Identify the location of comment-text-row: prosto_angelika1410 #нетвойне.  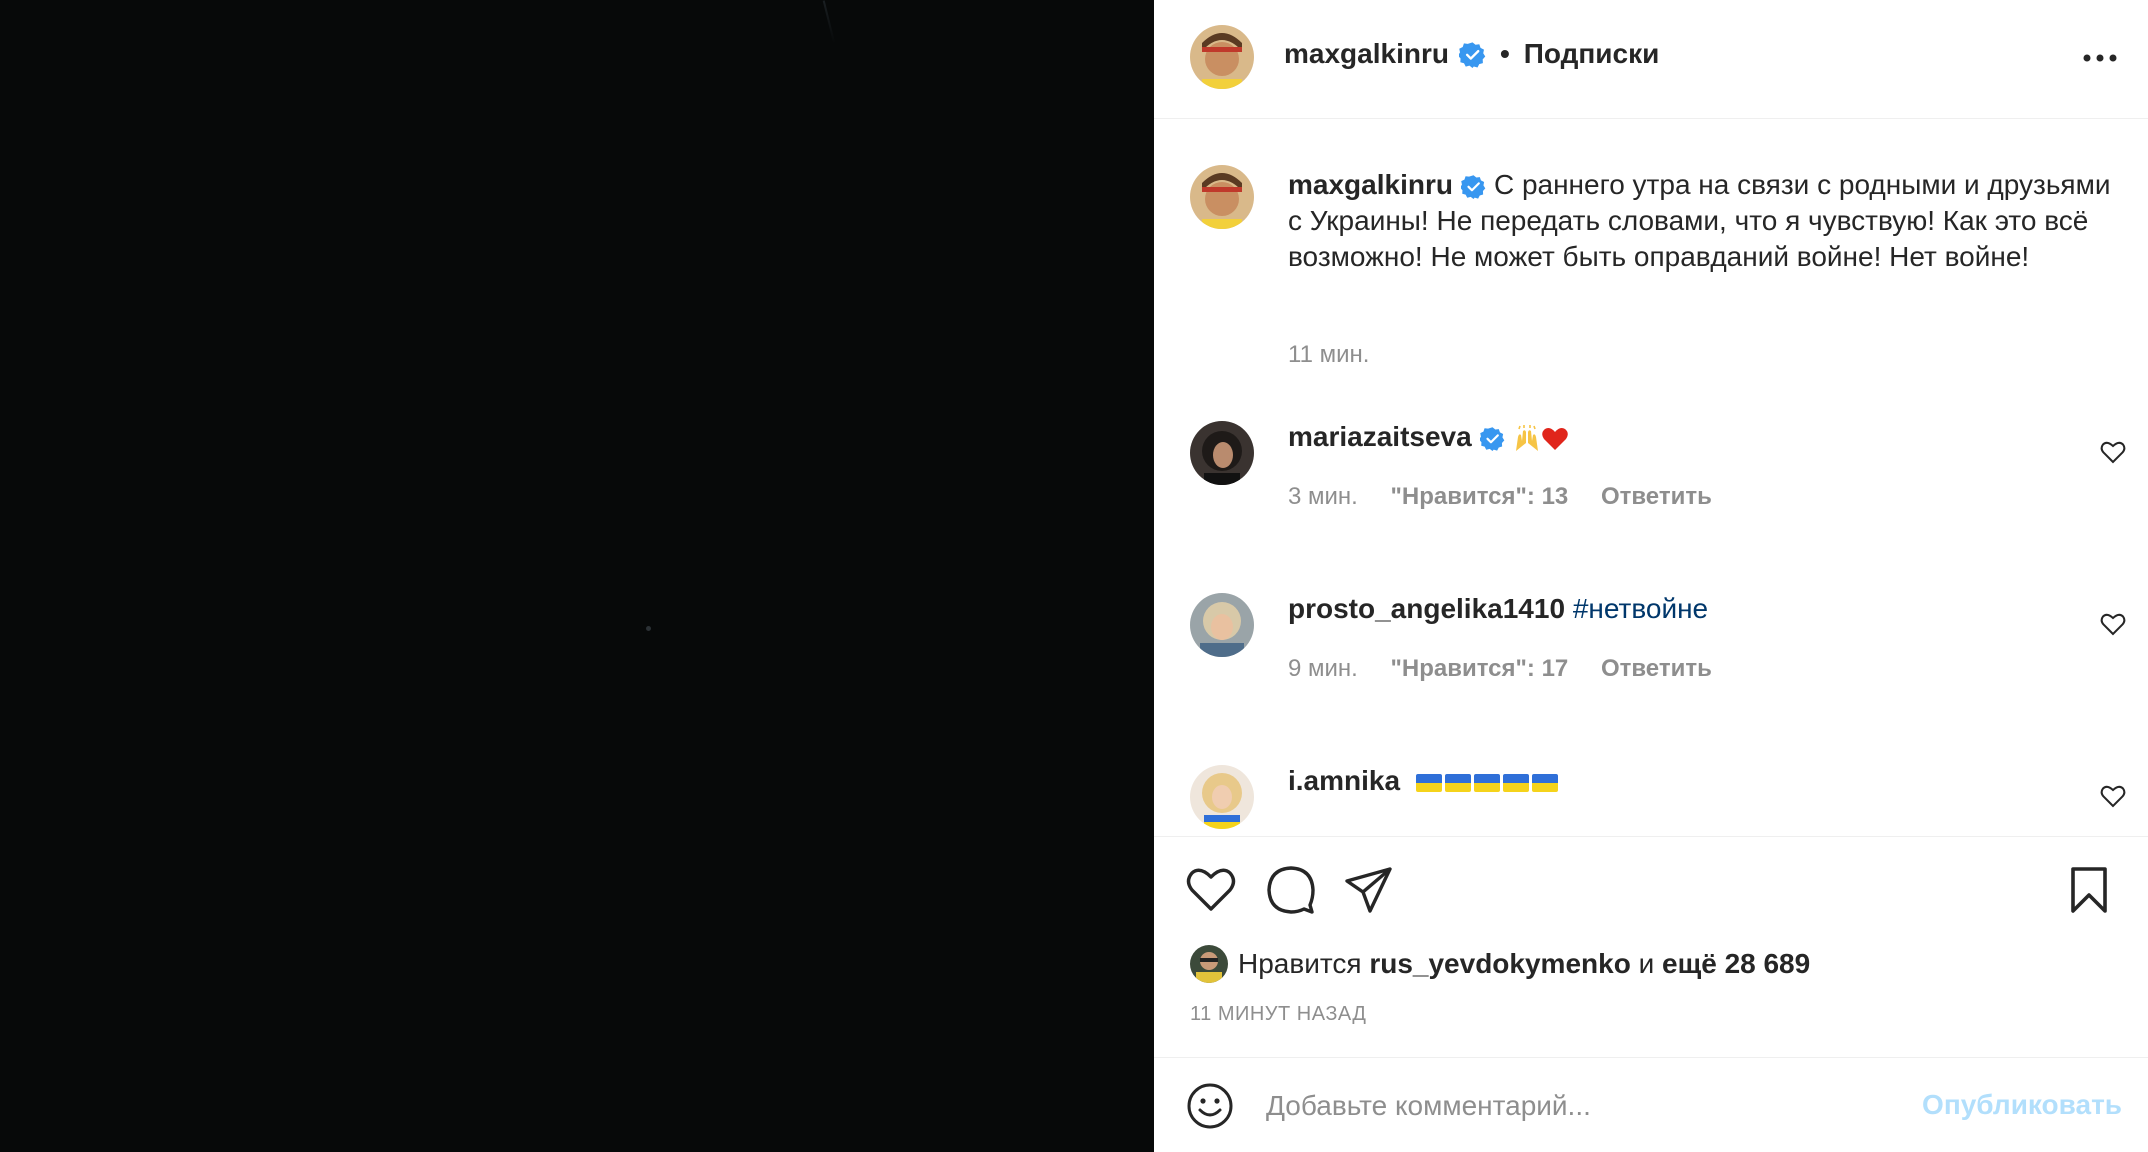
(1498, 609).